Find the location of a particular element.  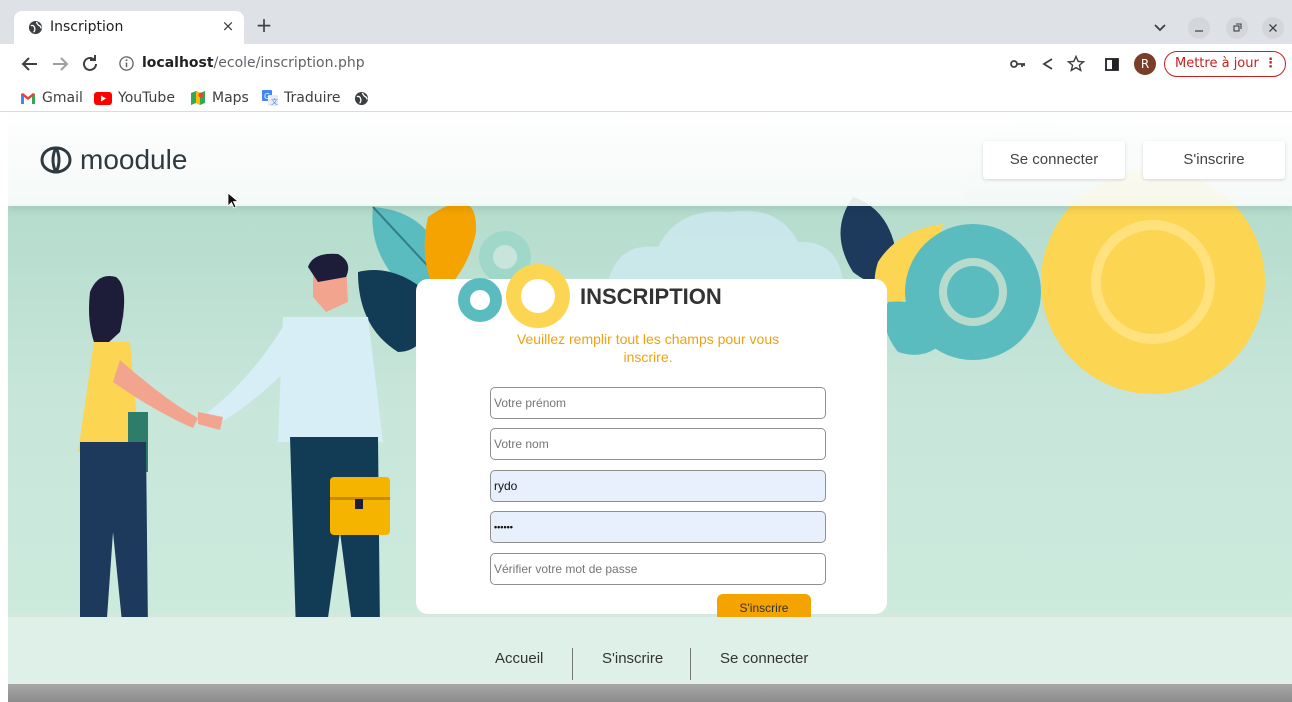

maps-icon is located at coordinates (198, 98).